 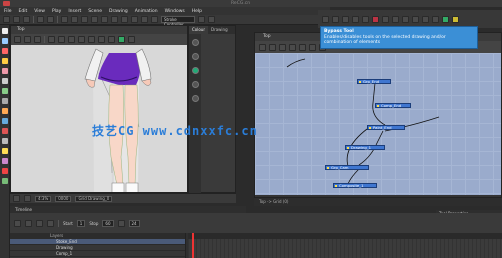 What do you see at coordinates (91, 39) in the screenshot?
I see `rectangle-icon` at bounding box center [91, 39].